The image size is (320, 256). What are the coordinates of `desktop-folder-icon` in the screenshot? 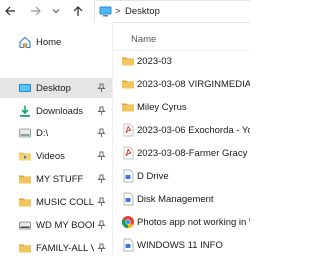 It's located at (25, 88).